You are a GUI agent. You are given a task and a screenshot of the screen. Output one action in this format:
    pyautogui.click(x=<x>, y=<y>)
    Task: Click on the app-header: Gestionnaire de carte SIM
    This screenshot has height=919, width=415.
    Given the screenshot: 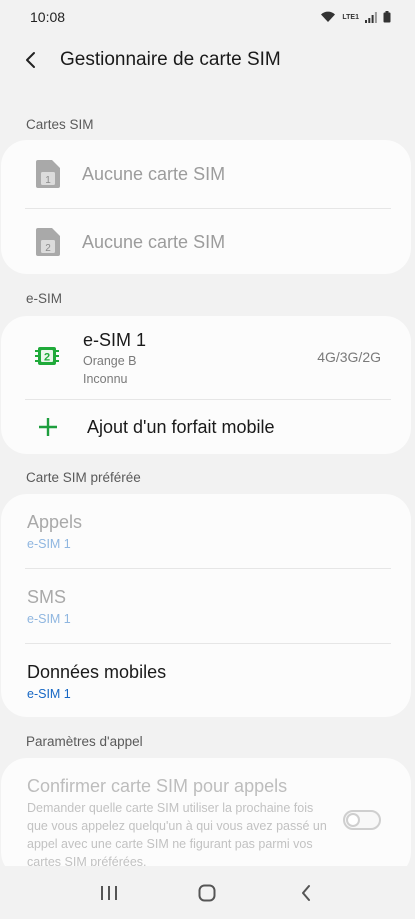 What is the action you would take?
    pyautogui.click(x=207, y=60)
    